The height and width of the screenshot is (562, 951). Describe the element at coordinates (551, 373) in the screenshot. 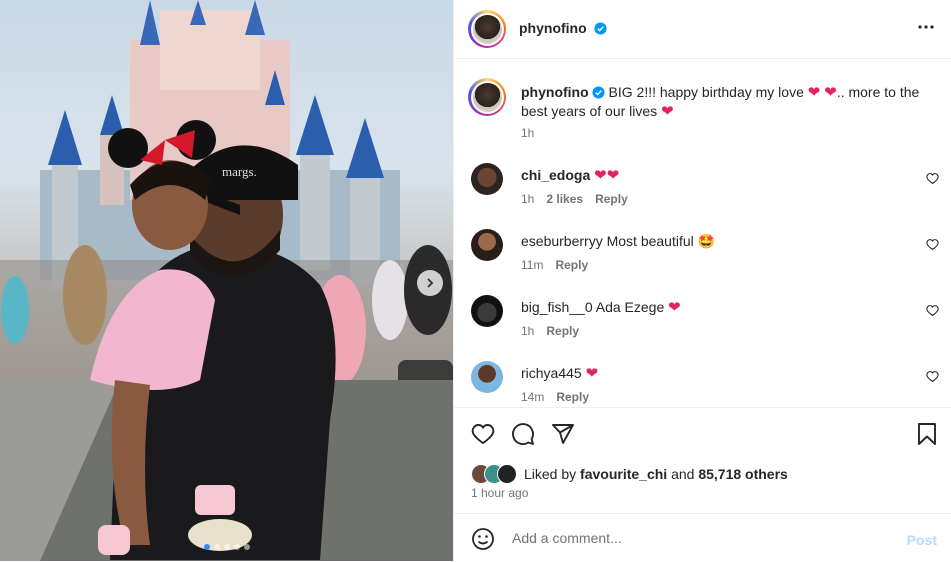

I see `comment-username: richya445` at that location.